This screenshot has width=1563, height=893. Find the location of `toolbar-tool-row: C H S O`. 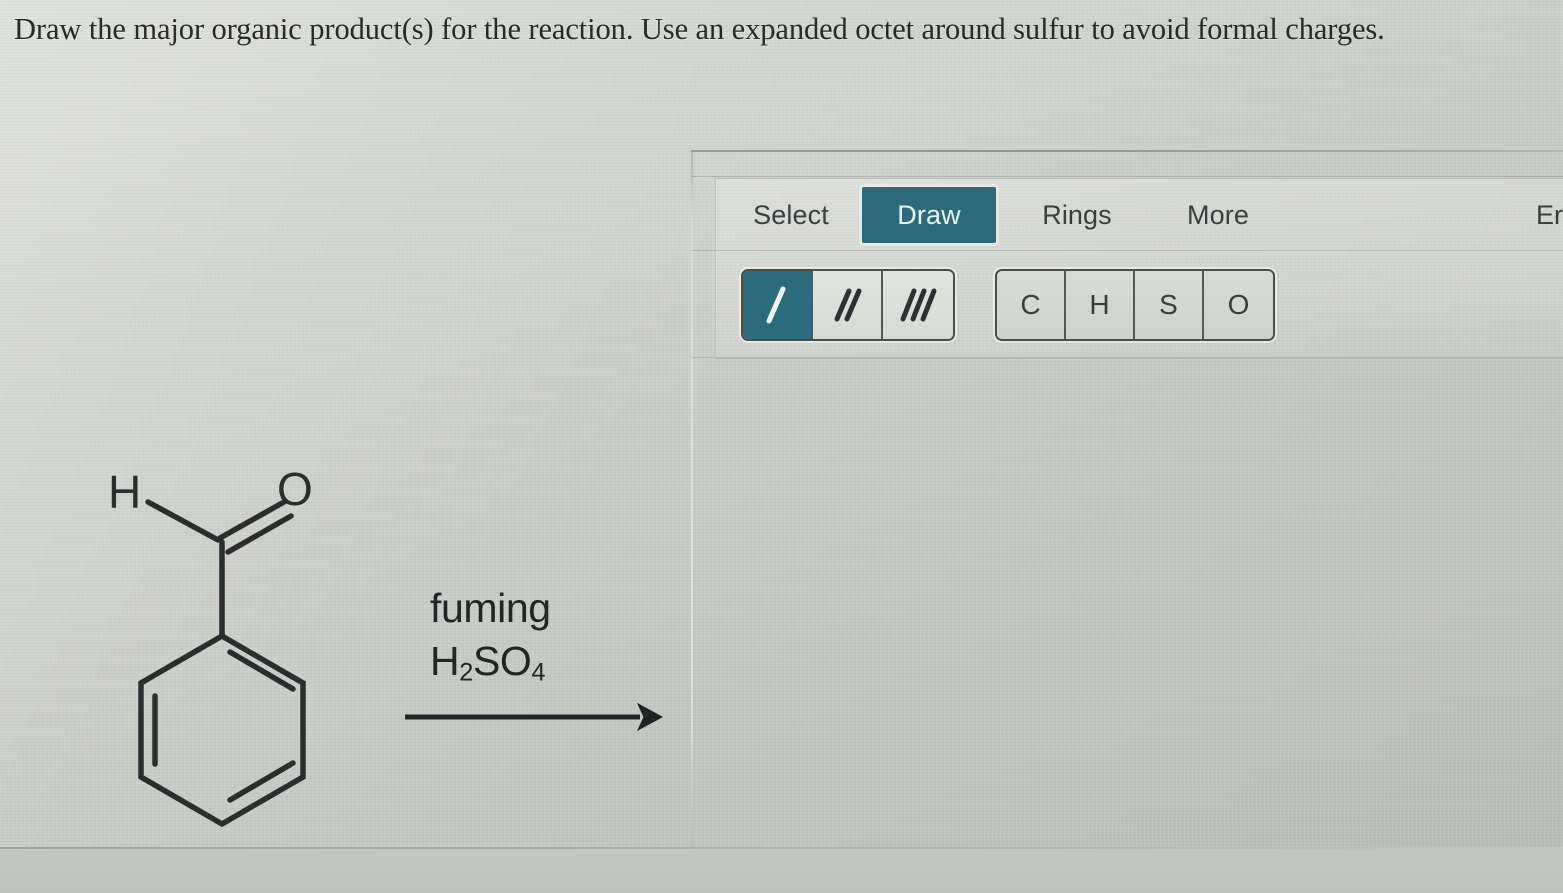

toolbar-tool-row: C H S O is located at coordinates (1139, 304).